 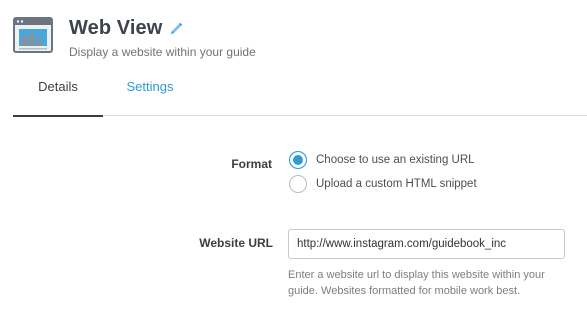 I want to click on tab-bar: Details Settings, so click(x=300, y=91).